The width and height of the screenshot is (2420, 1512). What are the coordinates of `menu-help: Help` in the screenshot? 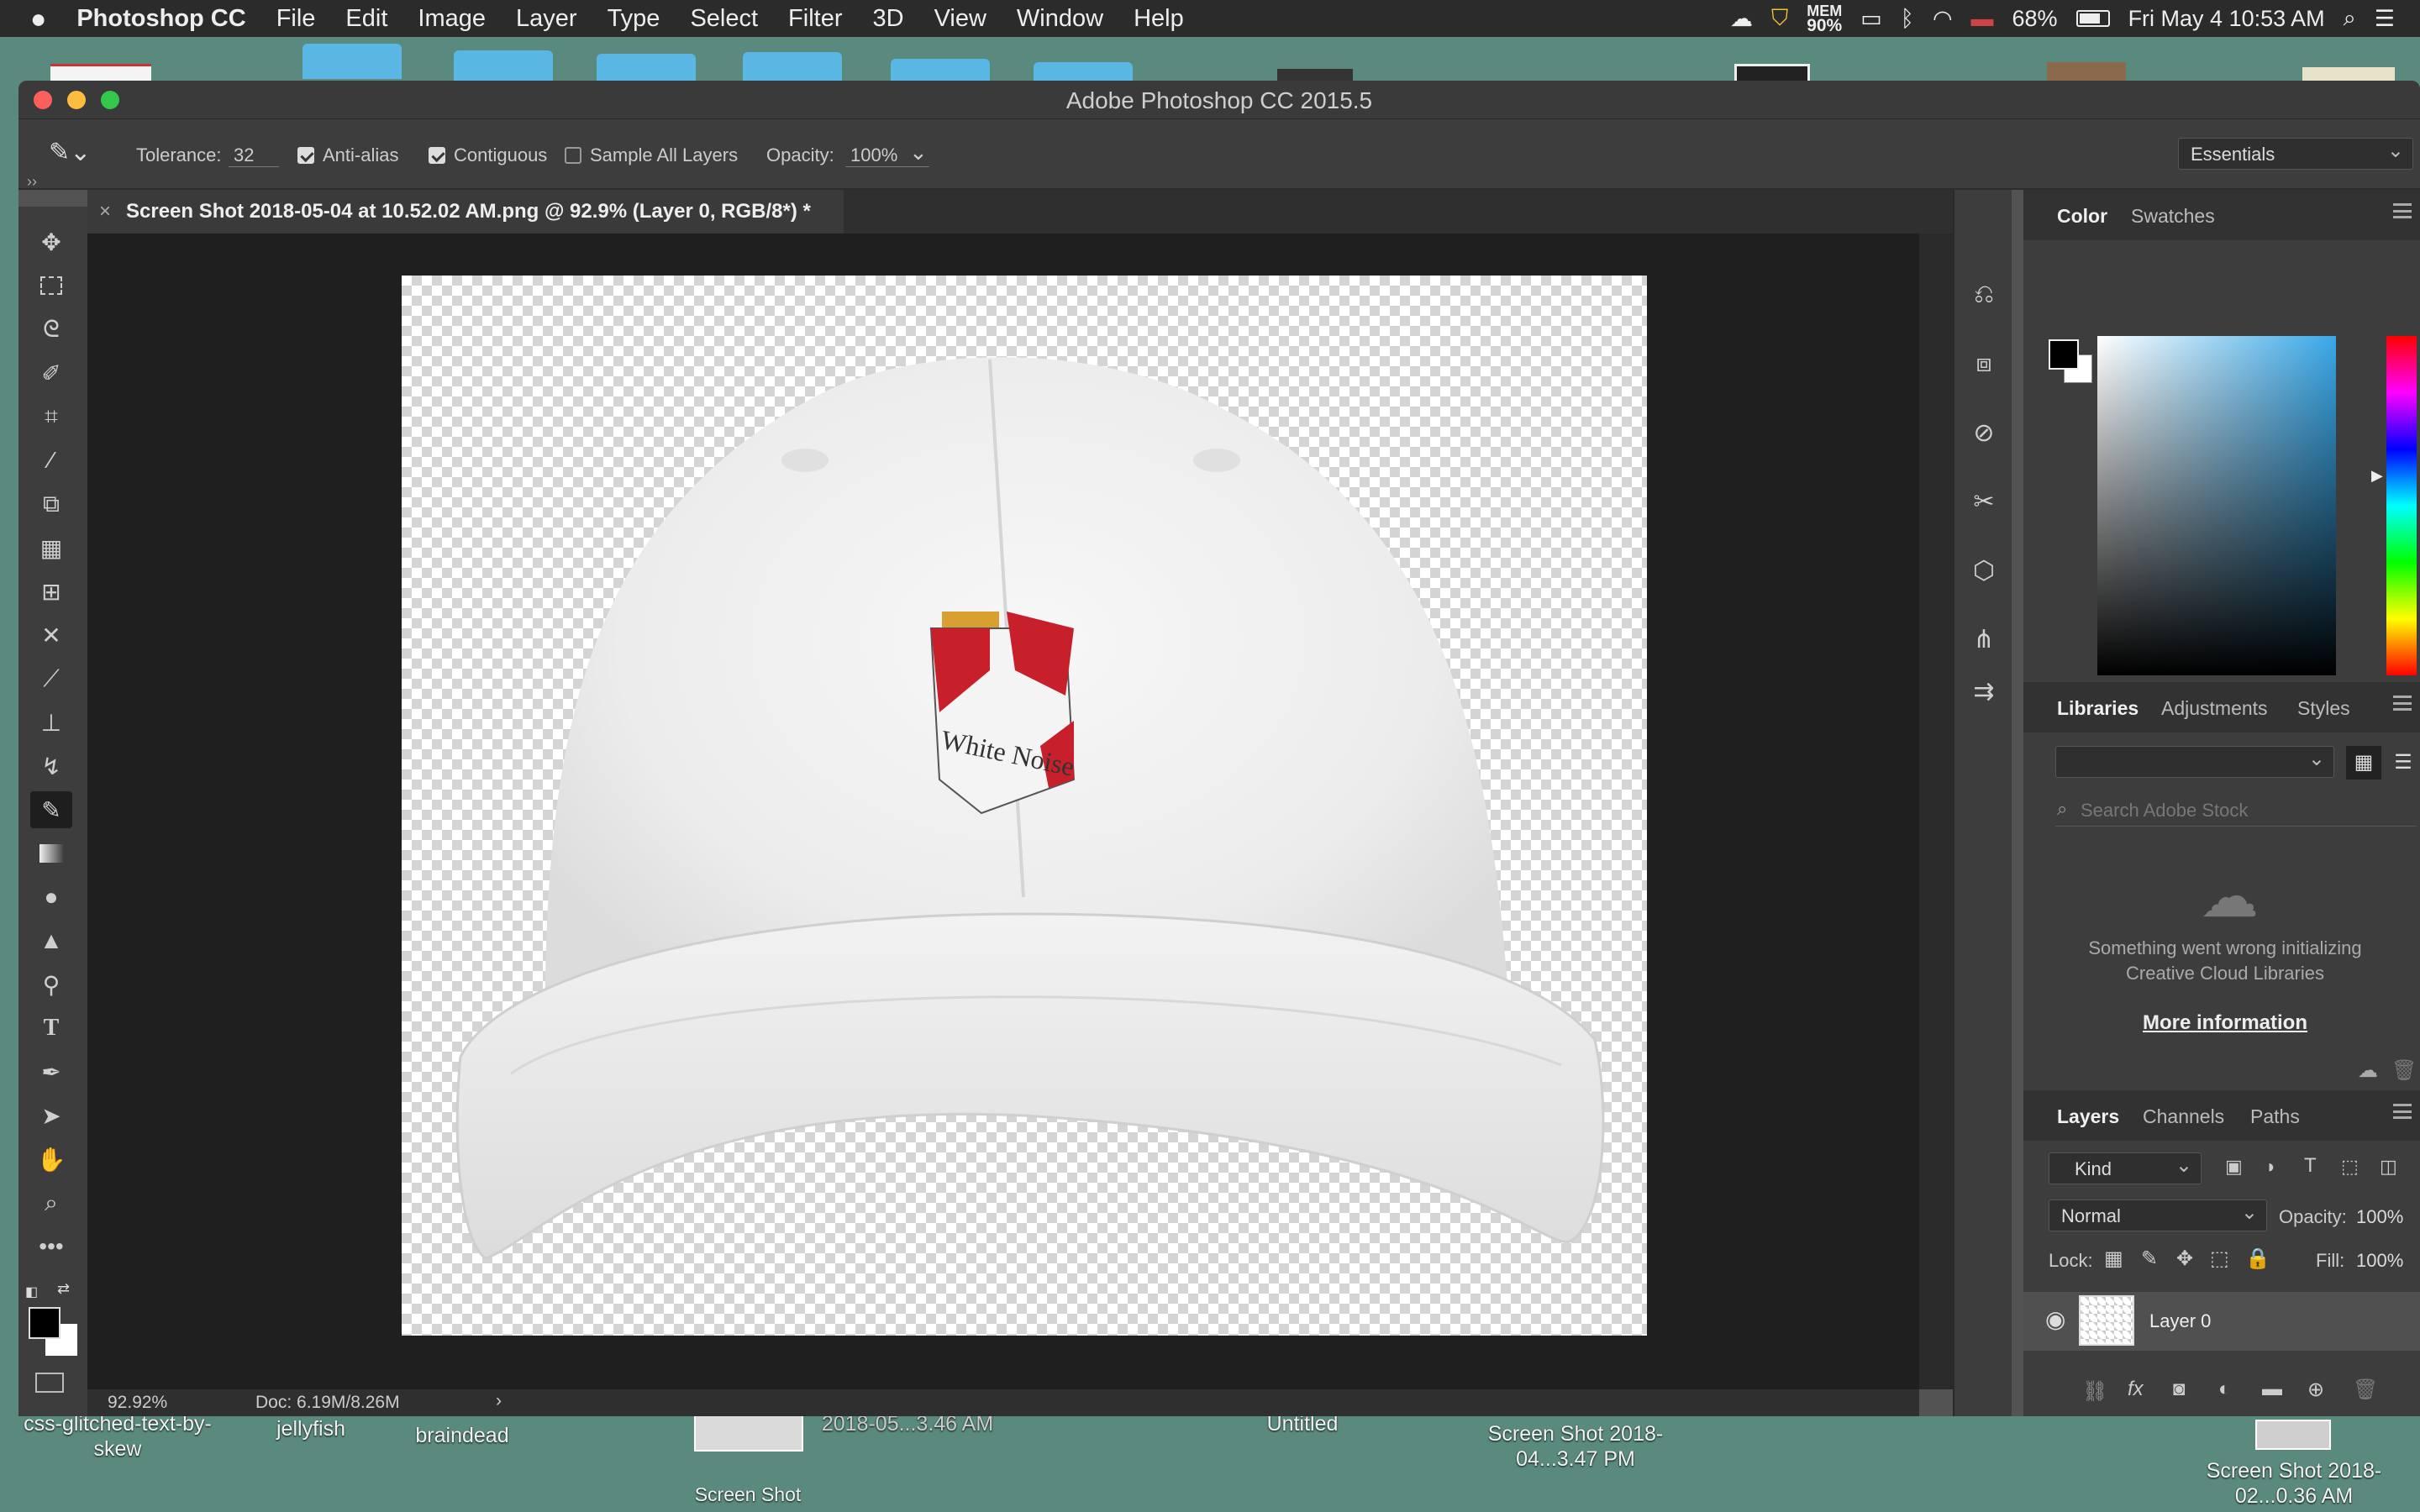 It's located at (1158, 19).